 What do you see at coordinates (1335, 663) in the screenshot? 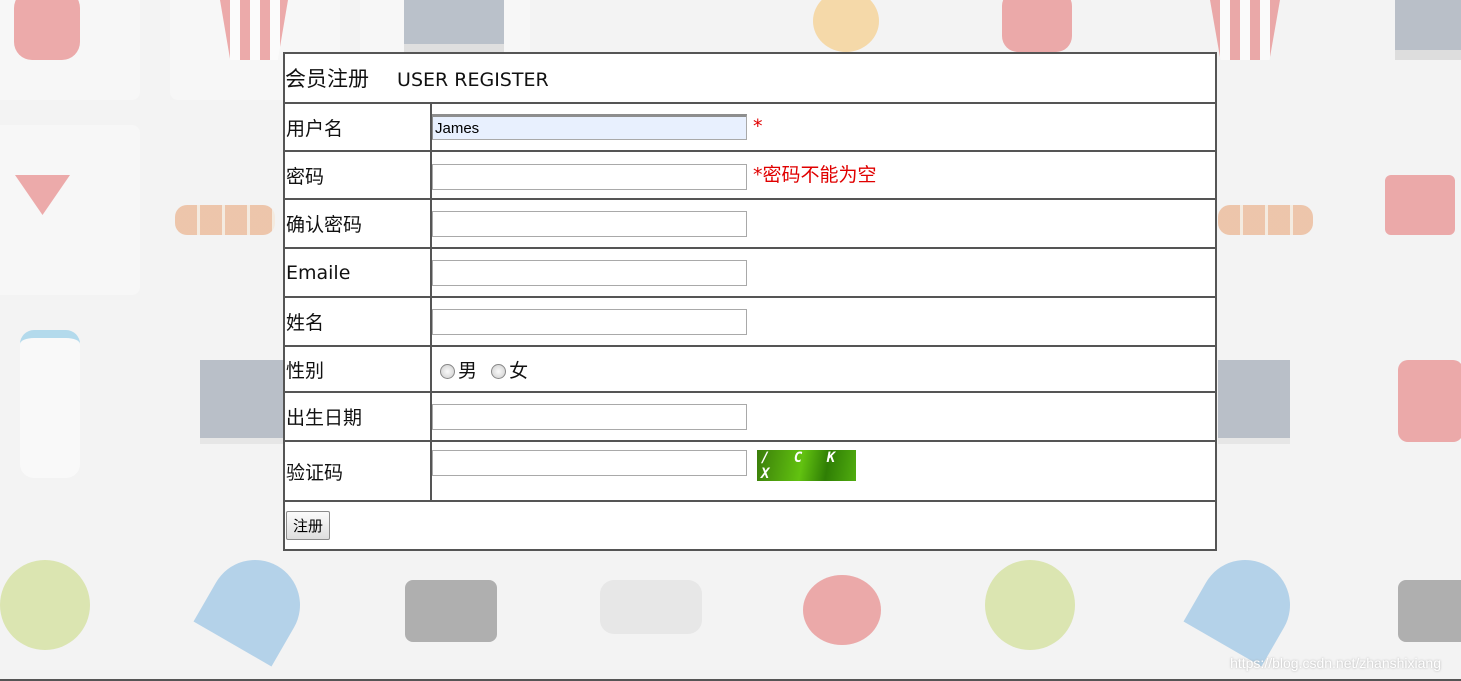
I see `watermark: https://blog.csdn.net/zhanshixiang` at bounding box center [1335, 663].